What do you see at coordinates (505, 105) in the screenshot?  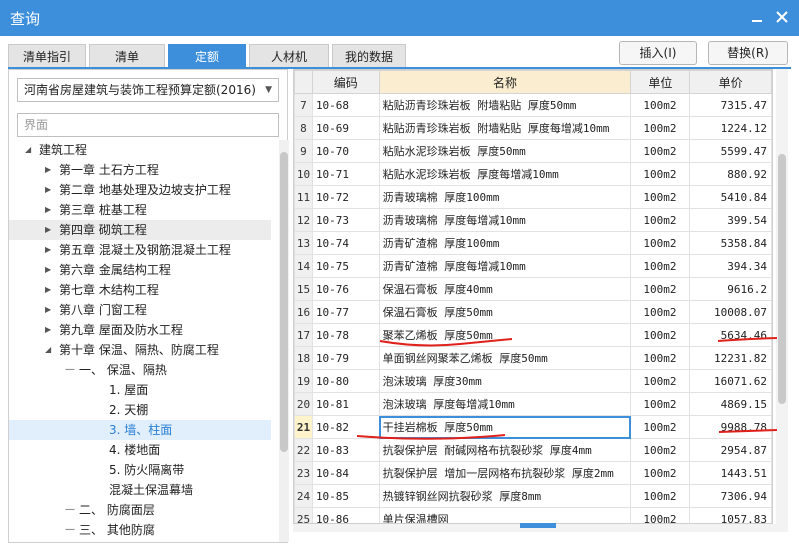 I see `name-cell: 粘贴沥青珍珠岩板 附墙粘贴 厚度50mm` at bounding box center [505, 105].